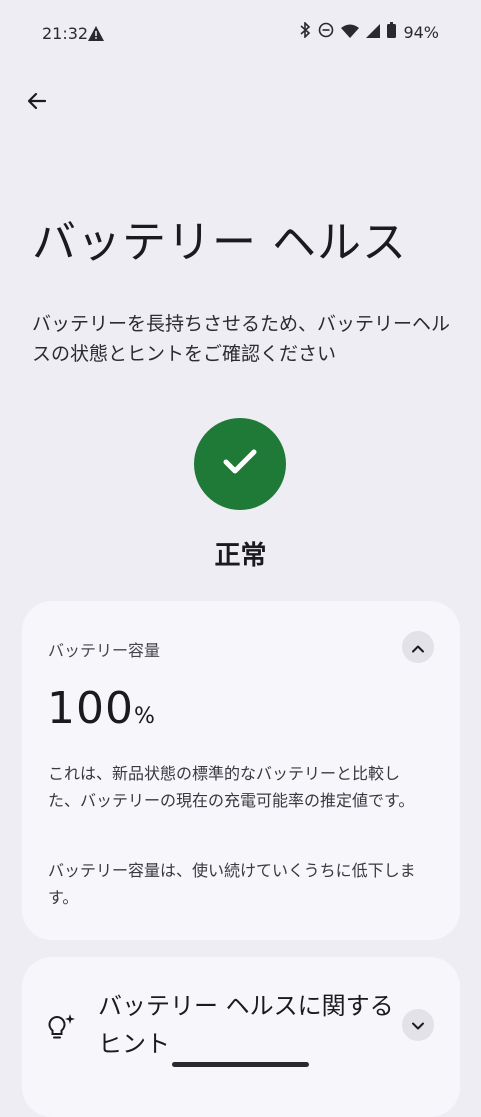  Describe the element at coordinates (96, 35) in the screenshot. I see `warning-icon` at that location.